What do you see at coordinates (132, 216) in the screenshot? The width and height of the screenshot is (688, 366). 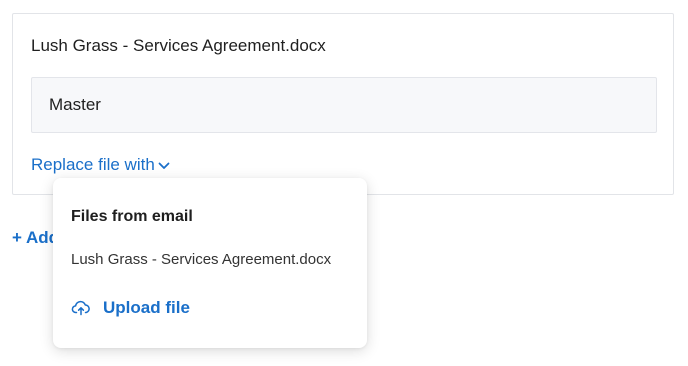 I see `files-from-email-heading: Files from email` at bounding box center [132, 216].